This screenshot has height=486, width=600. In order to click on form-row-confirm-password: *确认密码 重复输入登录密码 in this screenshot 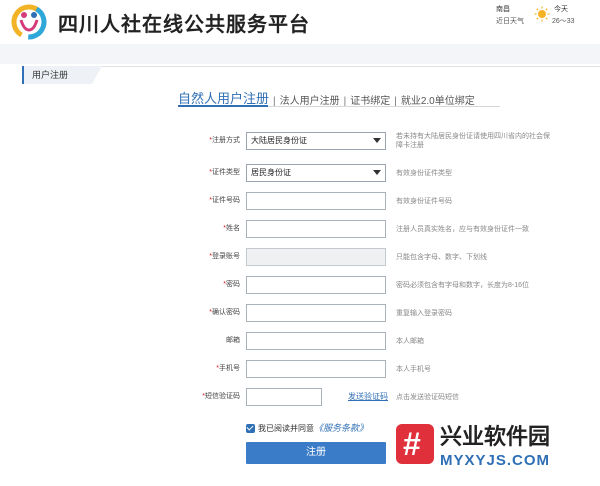, I will do `click(300, 314)`.